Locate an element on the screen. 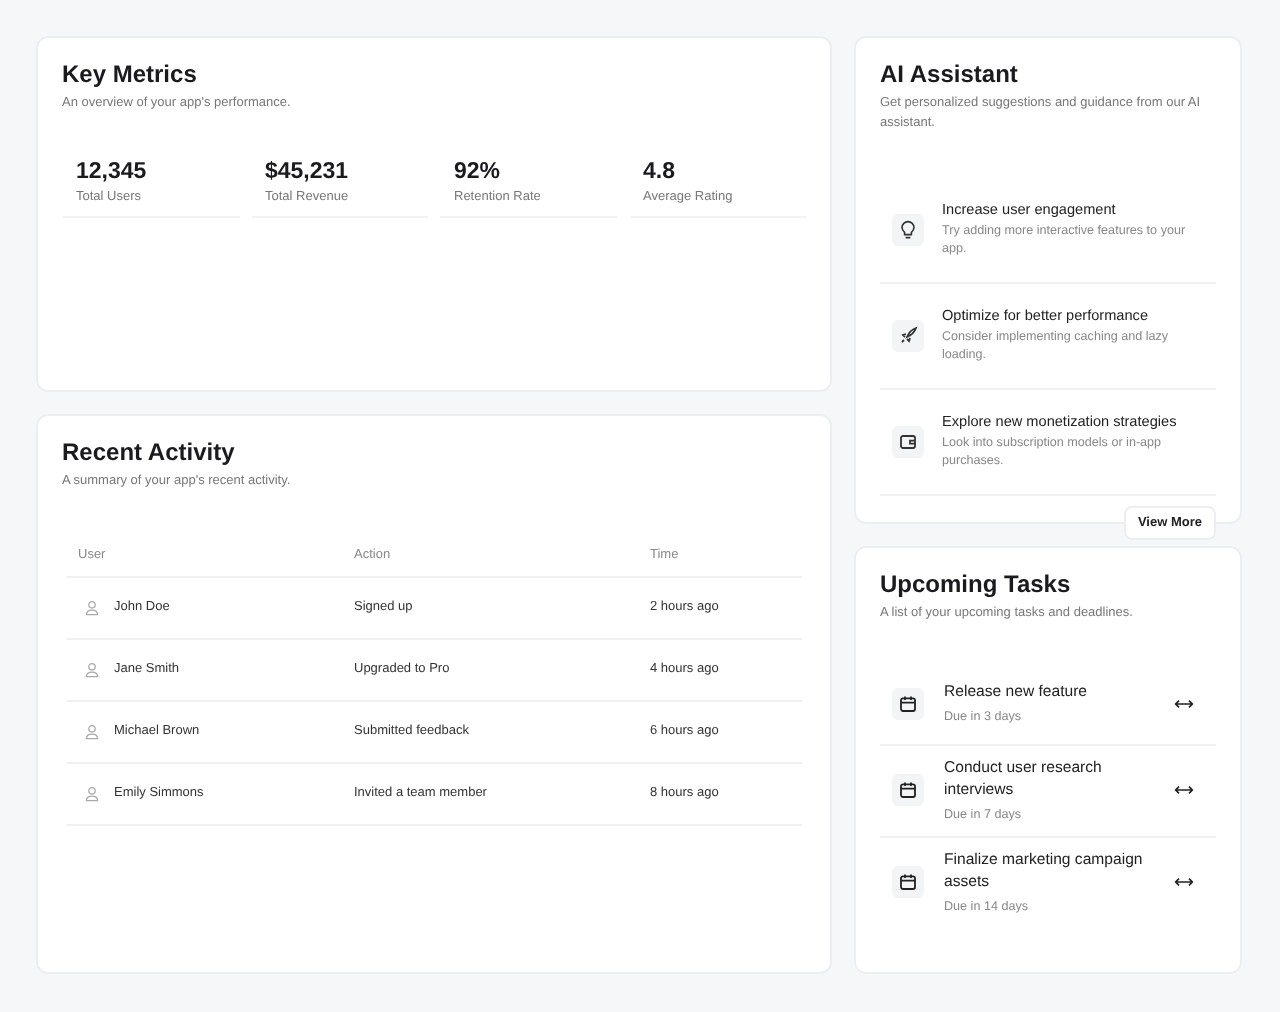 The height and width of the screenshot is (1012, 1280). card-title: Upcoming Tasks is located at coordinates (976, 584).